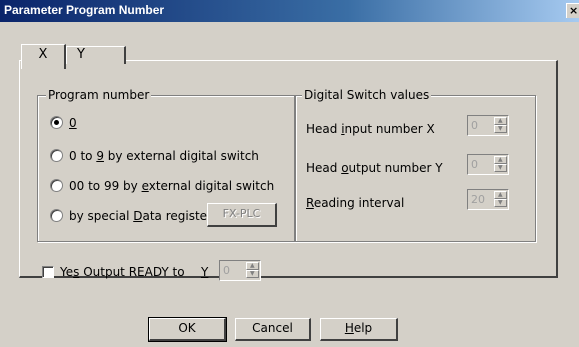 This screenshot has height=347, width=579. What do you see at coordinates (367, 95) in the screenshot?
I see `digital-switch-title: Digital Switch values` at bounding box center [367, 95].